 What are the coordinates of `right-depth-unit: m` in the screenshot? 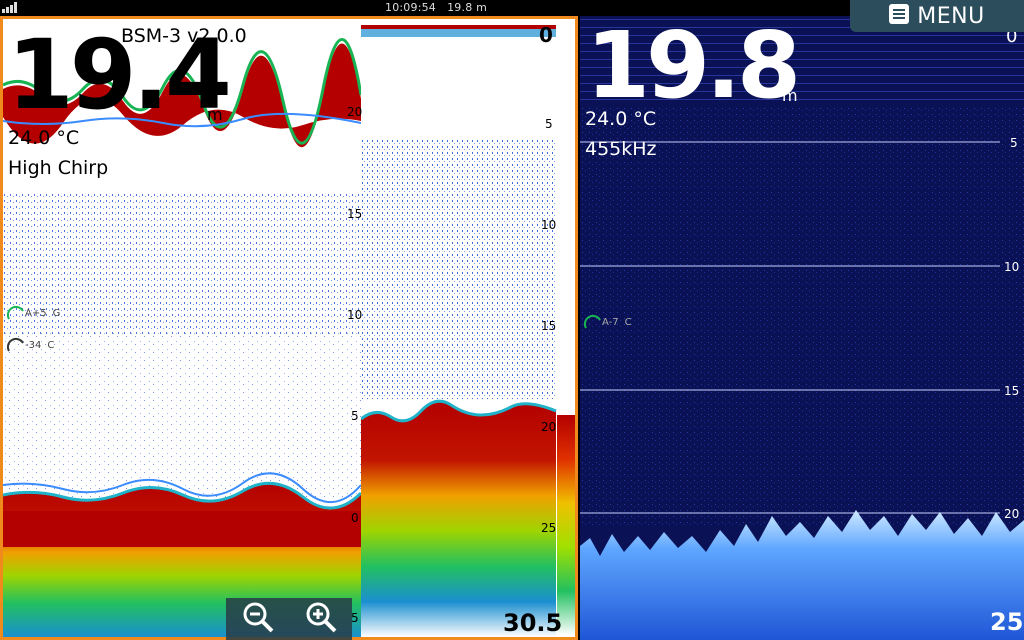 It's located at (790, 95).